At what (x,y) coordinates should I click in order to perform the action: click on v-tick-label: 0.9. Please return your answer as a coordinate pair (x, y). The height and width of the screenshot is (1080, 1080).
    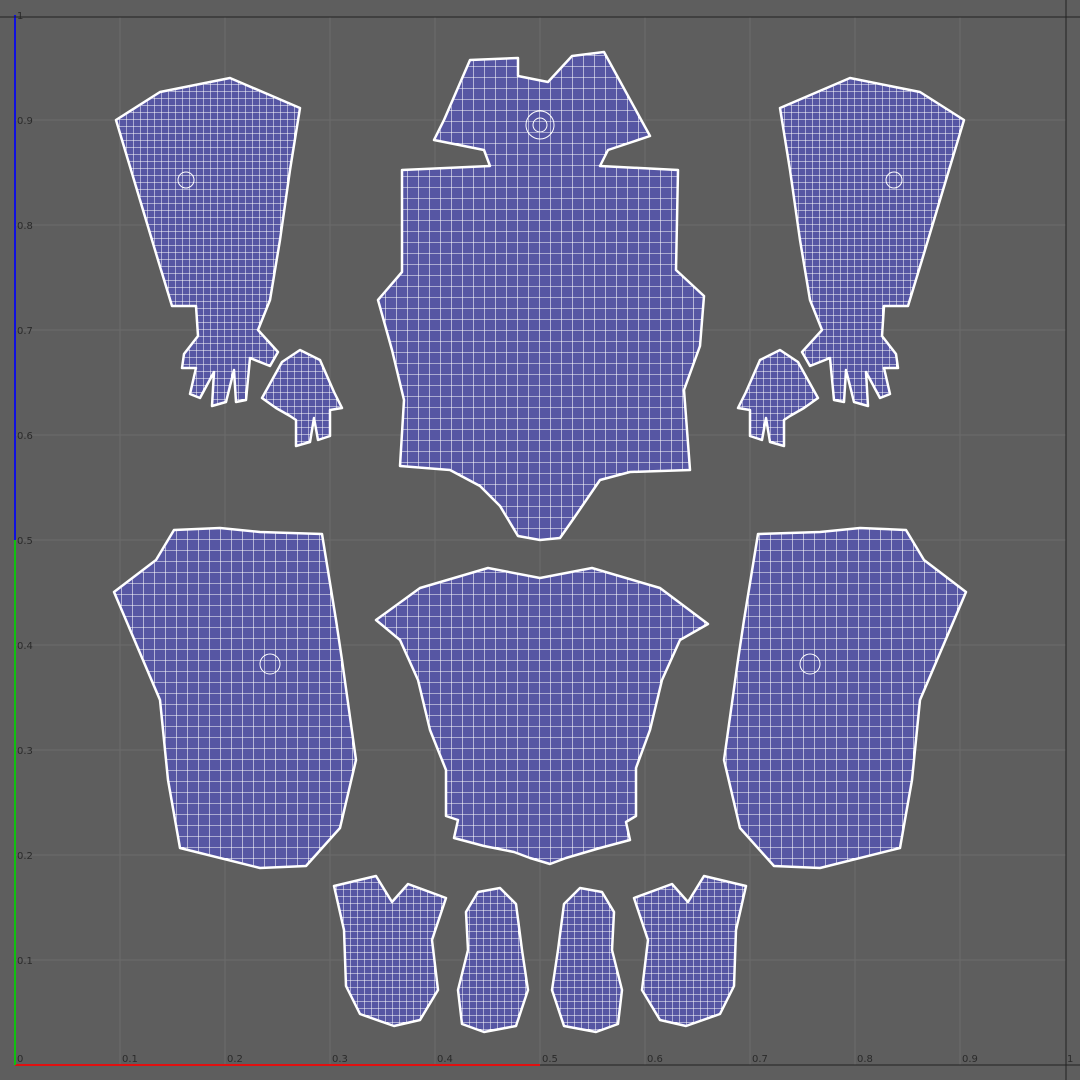
    Looking at the image, I should click on (25, 121).